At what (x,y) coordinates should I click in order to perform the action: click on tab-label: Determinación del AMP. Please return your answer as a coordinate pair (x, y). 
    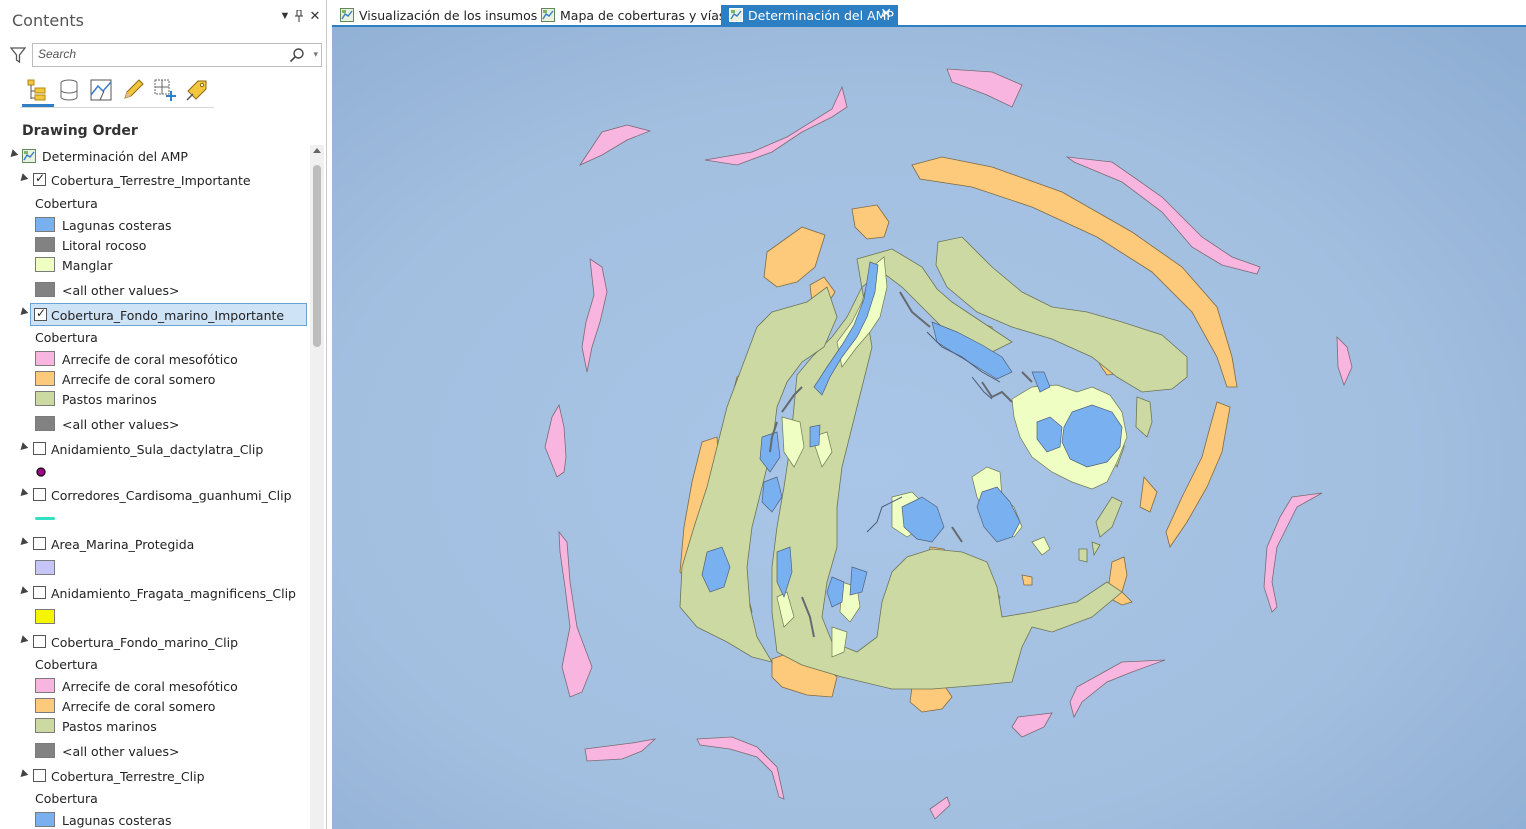
    Looking at the image, I should click on (821, 15).